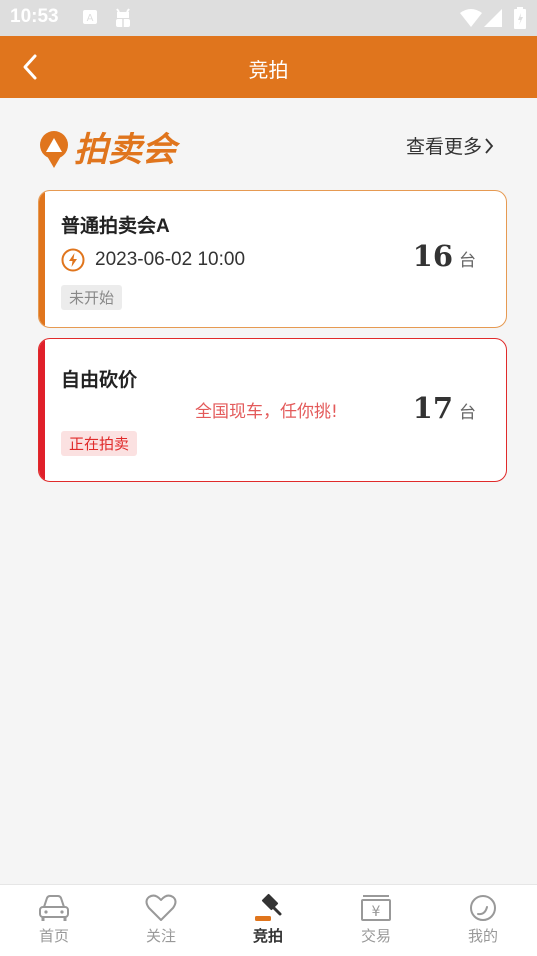 The width and height of the screenshot is (537, 956). I want to click on tab-label: 我的, so click(482, 936).